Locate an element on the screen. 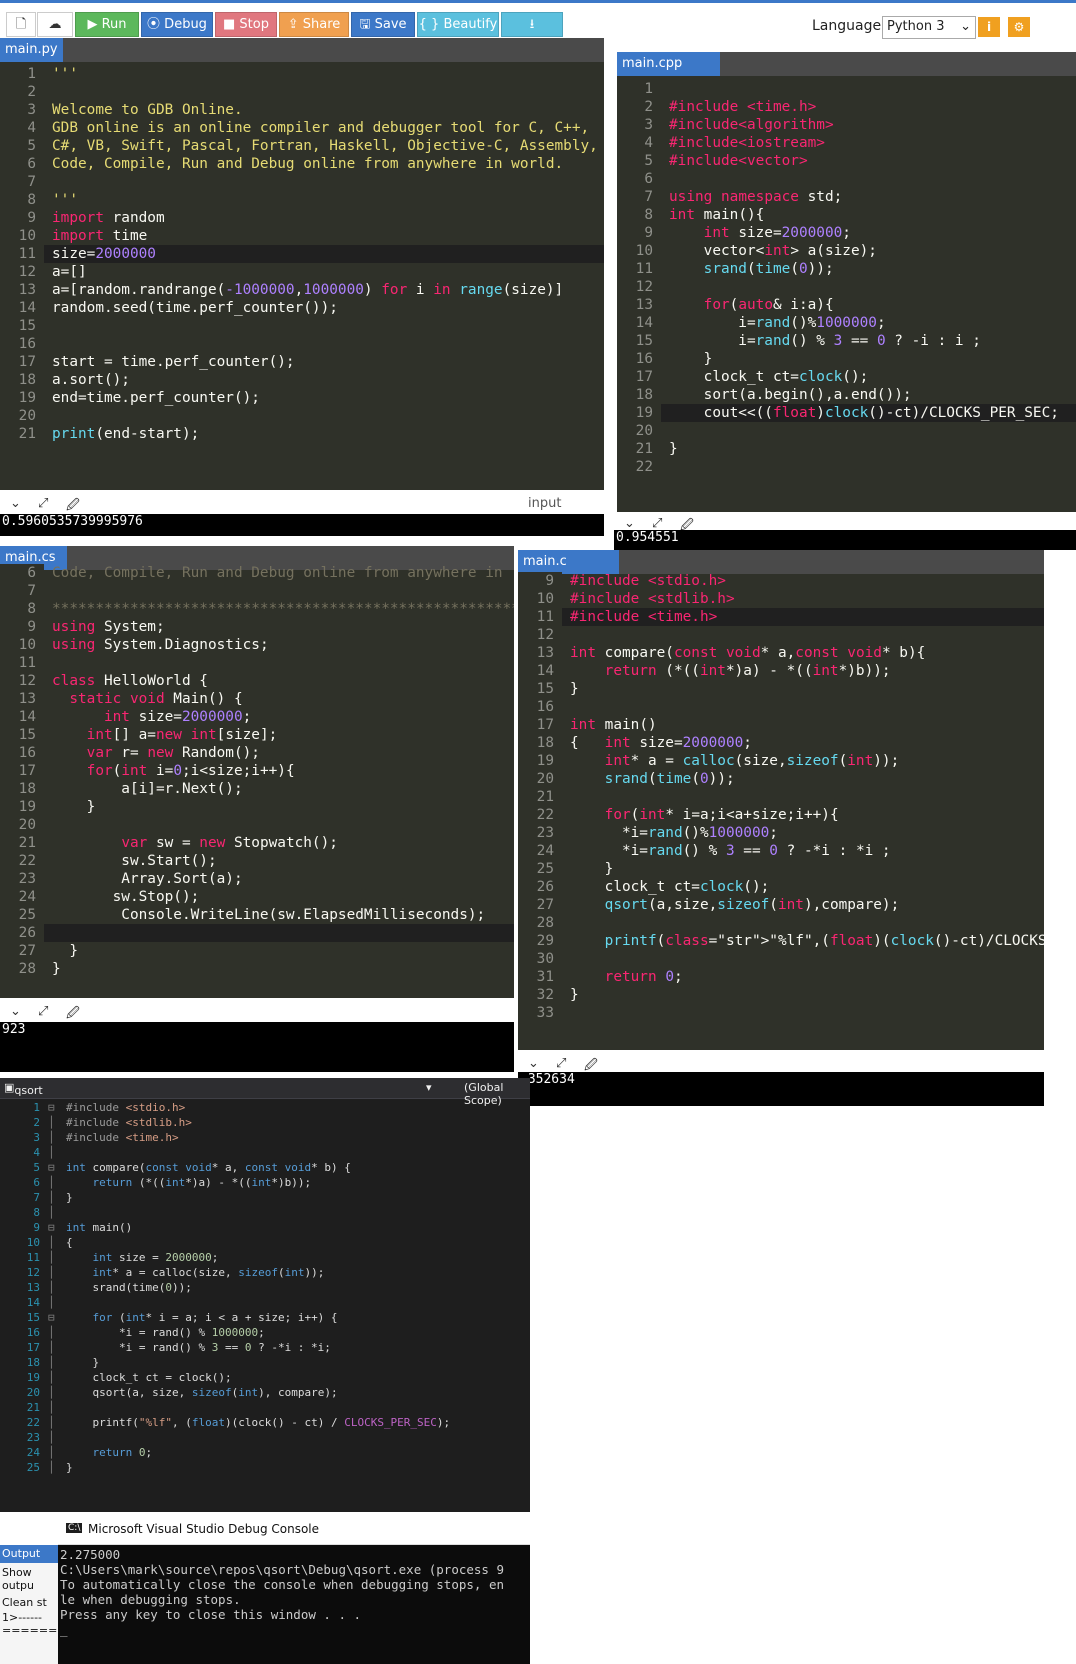 This screenshot has height=1664, width=1076. code-line: 10 vector<int> a(size); is located at coordinates (846, 251).